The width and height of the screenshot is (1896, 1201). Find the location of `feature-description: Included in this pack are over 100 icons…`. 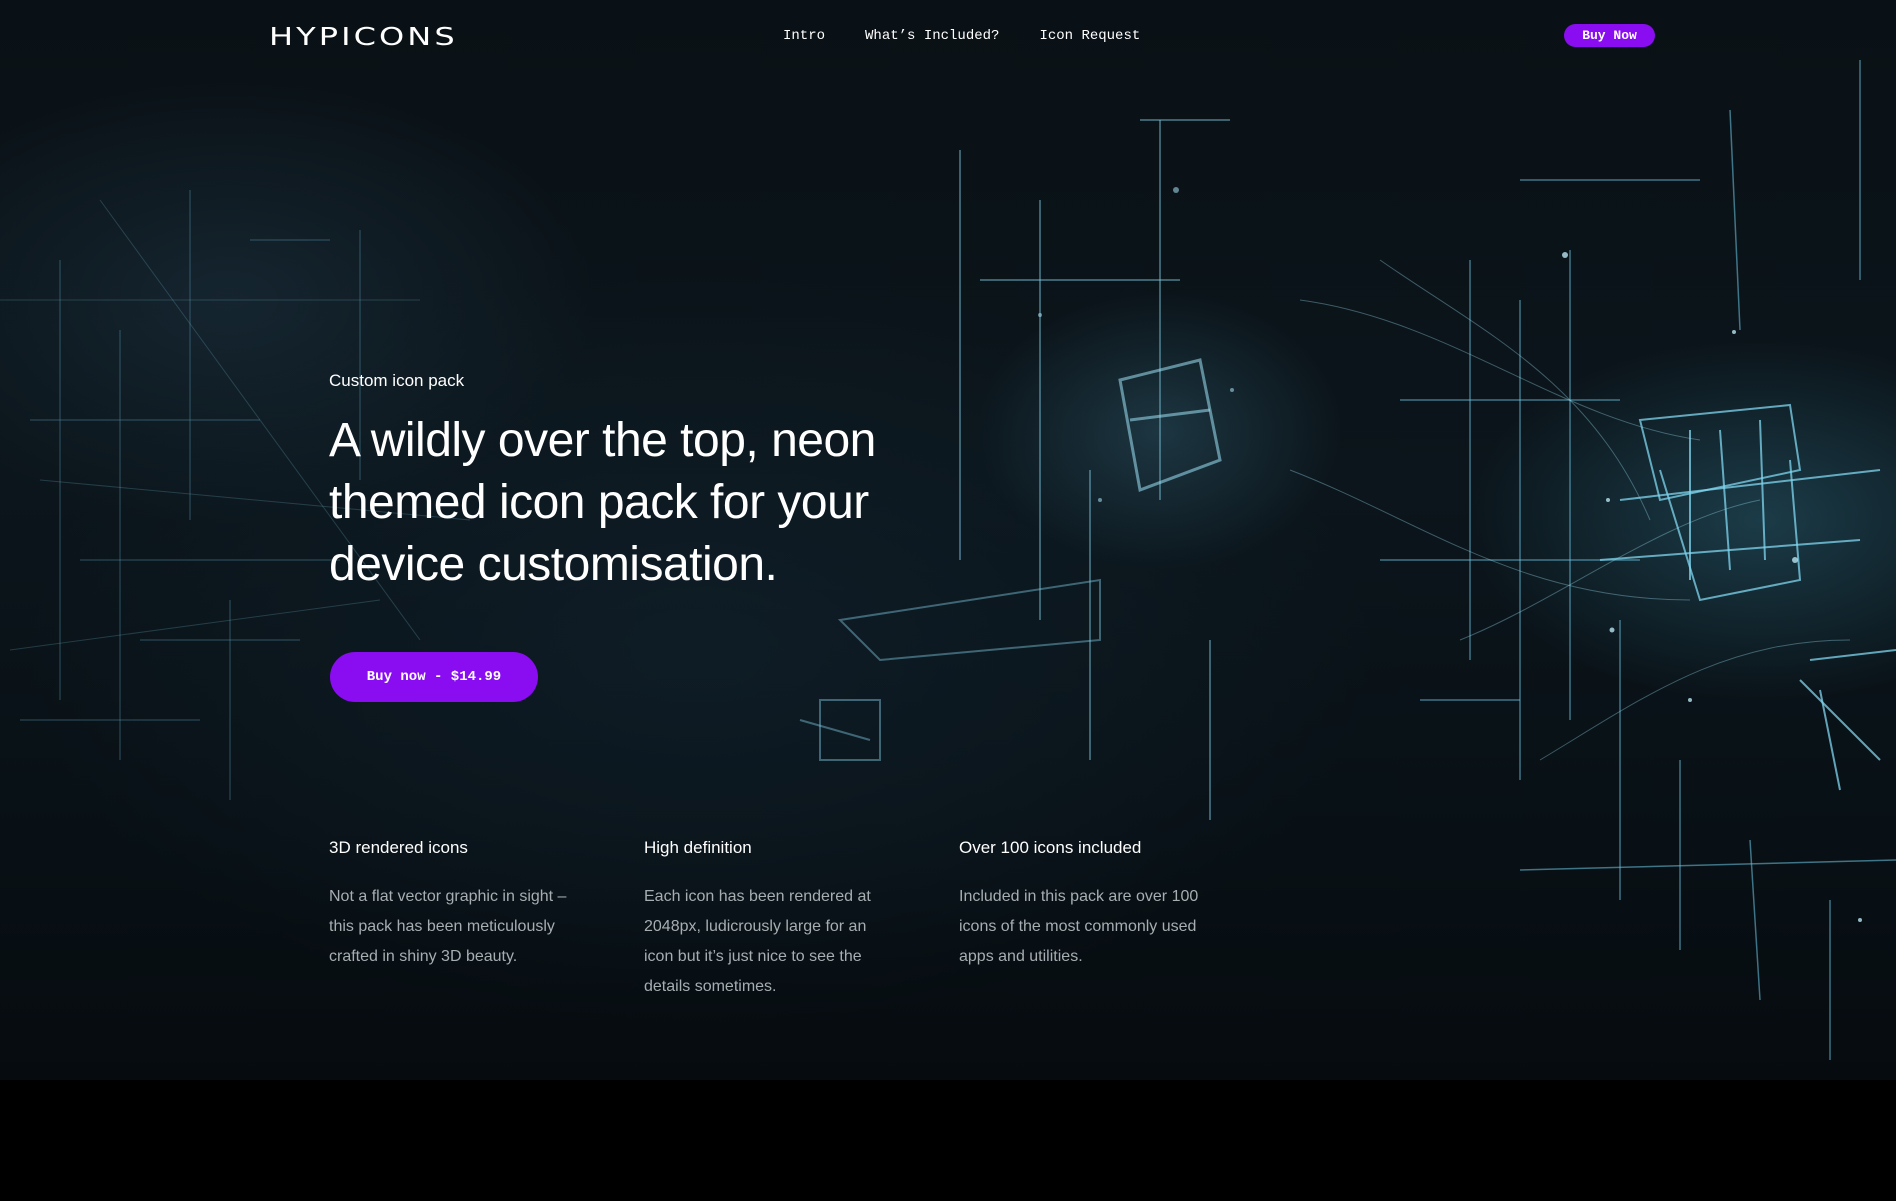

feature-description: Included in this pack are over 100 icons… is located at coordinates (1079, 926).